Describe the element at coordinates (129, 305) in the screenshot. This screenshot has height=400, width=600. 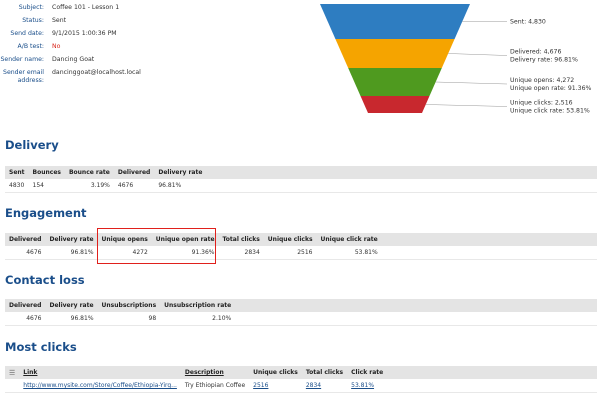
I see `column-header: Unsubscriptions` at that location.